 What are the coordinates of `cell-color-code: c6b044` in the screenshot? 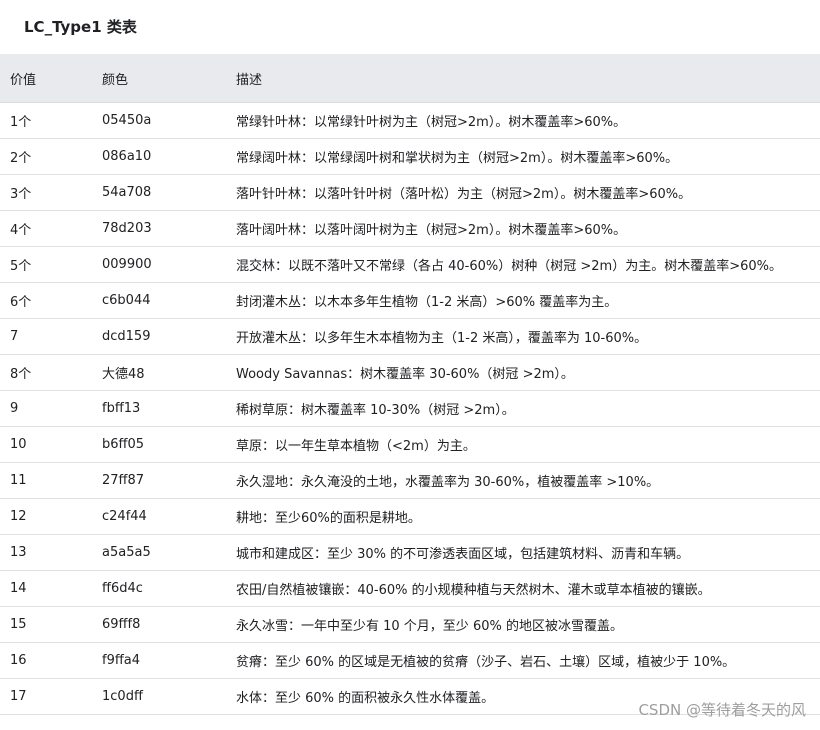 It's located at (159, 300).